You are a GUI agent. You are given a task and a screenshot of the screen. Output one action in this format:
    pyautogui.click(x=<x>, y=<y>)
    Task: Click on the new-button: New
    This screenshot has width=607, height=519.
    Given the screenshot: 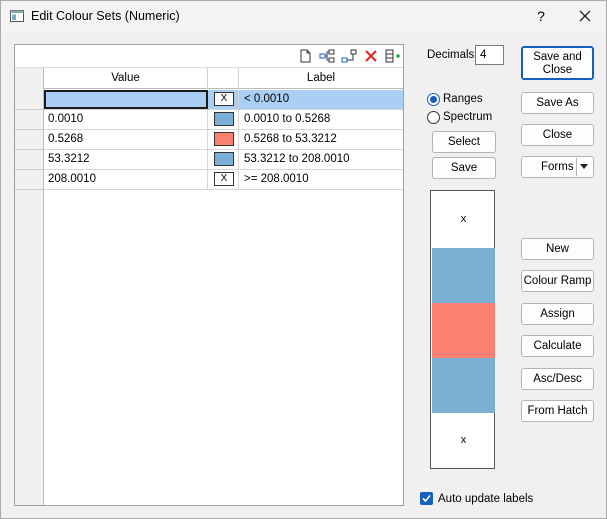 What is the action you would take?
    pyautogui.click(x=557, y=249)
    